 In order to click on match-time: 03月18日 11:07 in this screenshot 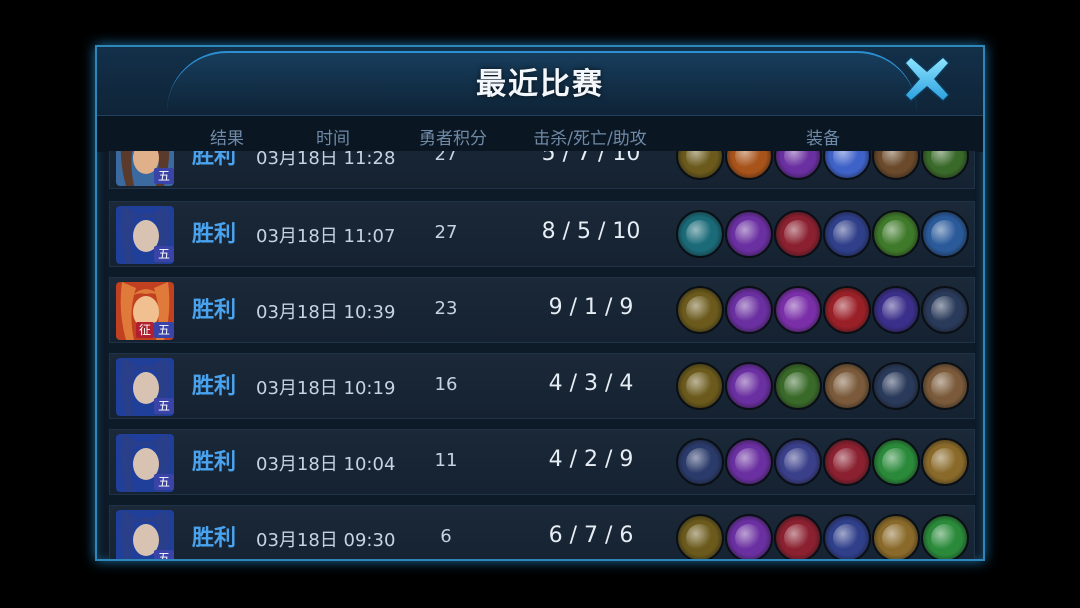, I will do `click(326, 236)`.